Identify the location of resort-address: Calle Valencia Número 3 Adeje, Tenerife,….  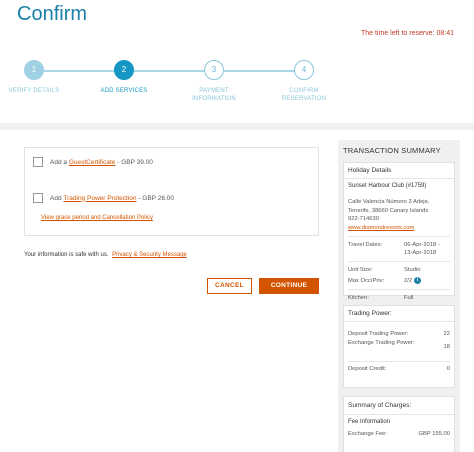
(399, 215).